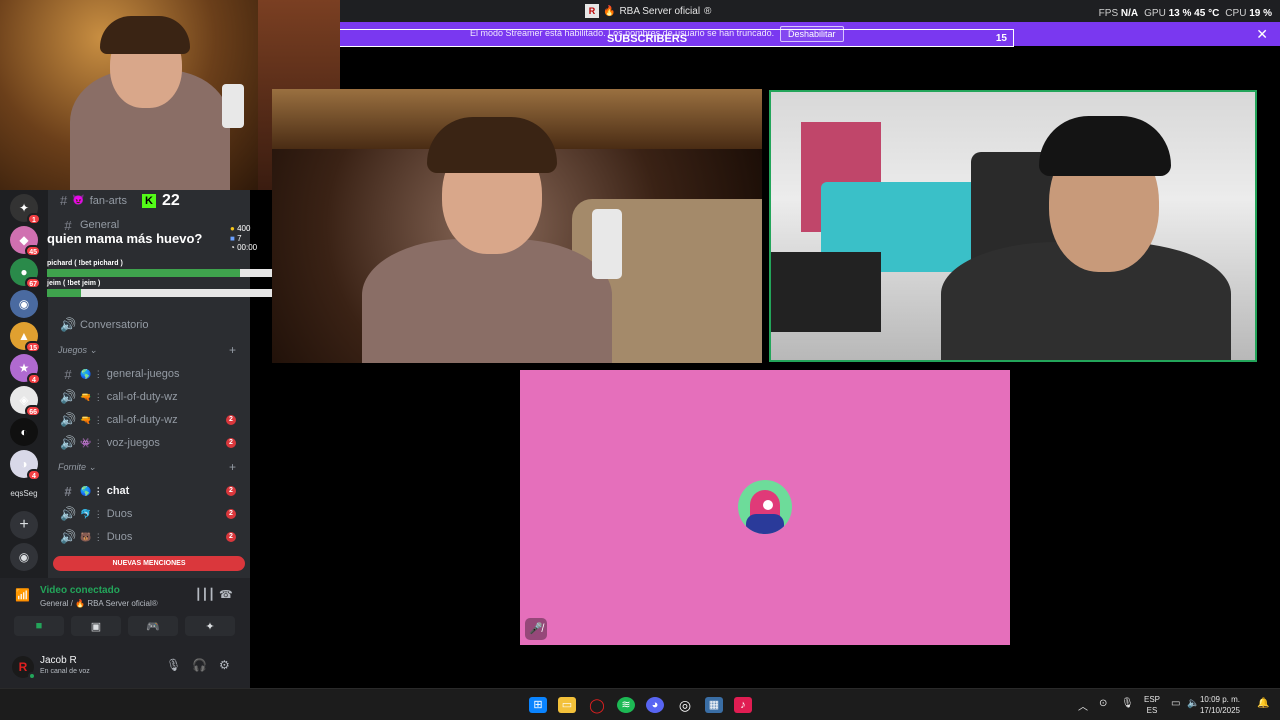 The image size is (1280, 720). I want to click on avatar-eye, so click(768, 505).